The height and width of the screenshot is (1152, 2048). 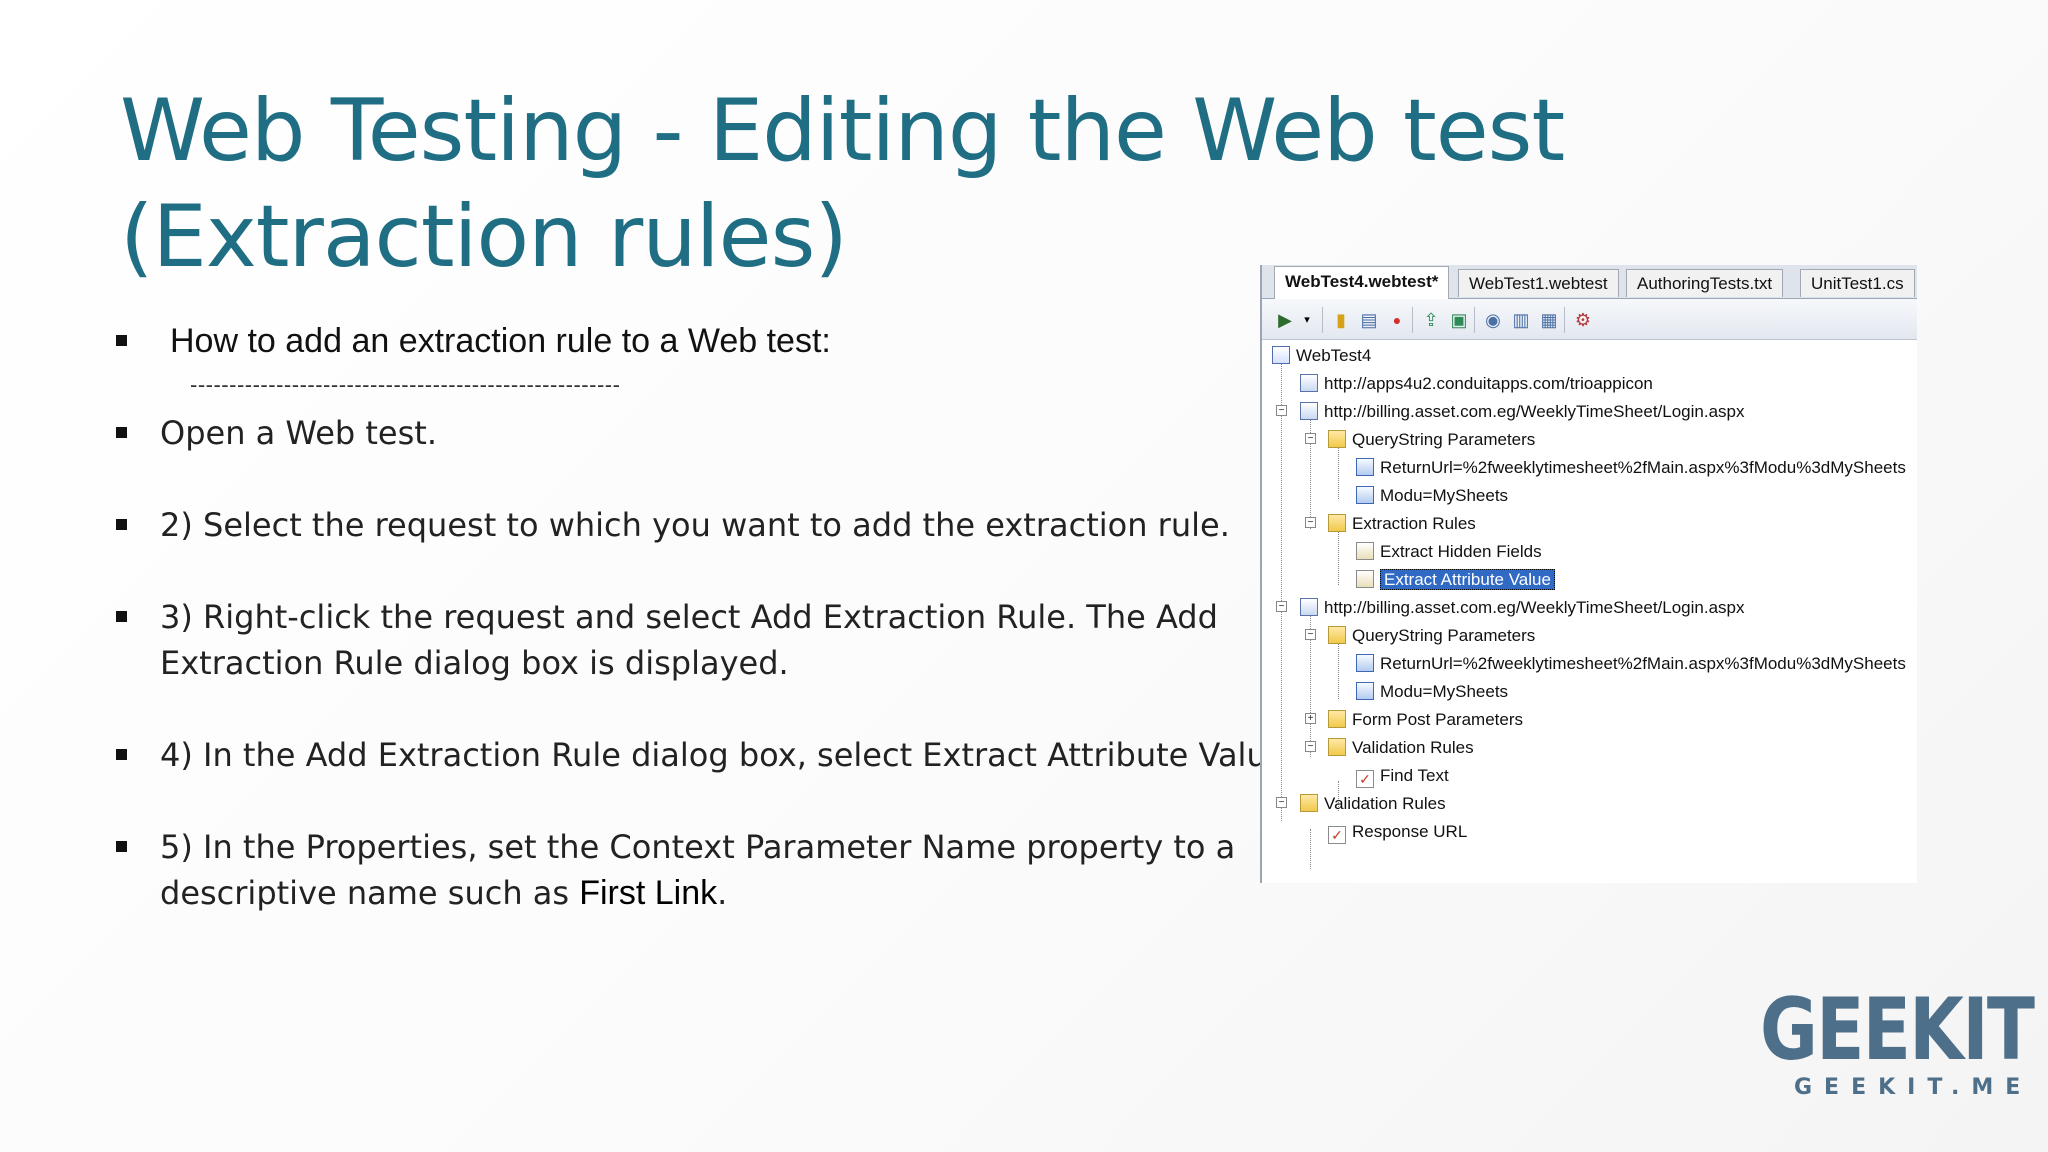 What do you see at coordinates (1341, 320) in the screenshot?
I see `add-comment-icon: ▮` at bounding box center [1341, 320].